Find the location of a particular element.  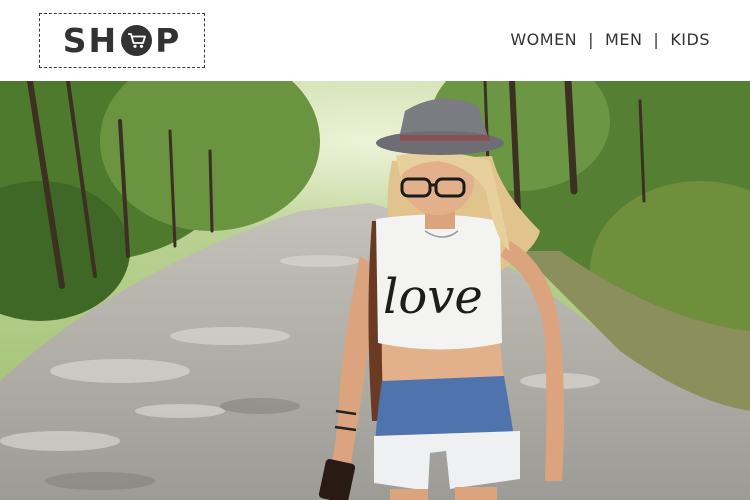

logo-text-sh: SH is located at coordinates (90, 40).